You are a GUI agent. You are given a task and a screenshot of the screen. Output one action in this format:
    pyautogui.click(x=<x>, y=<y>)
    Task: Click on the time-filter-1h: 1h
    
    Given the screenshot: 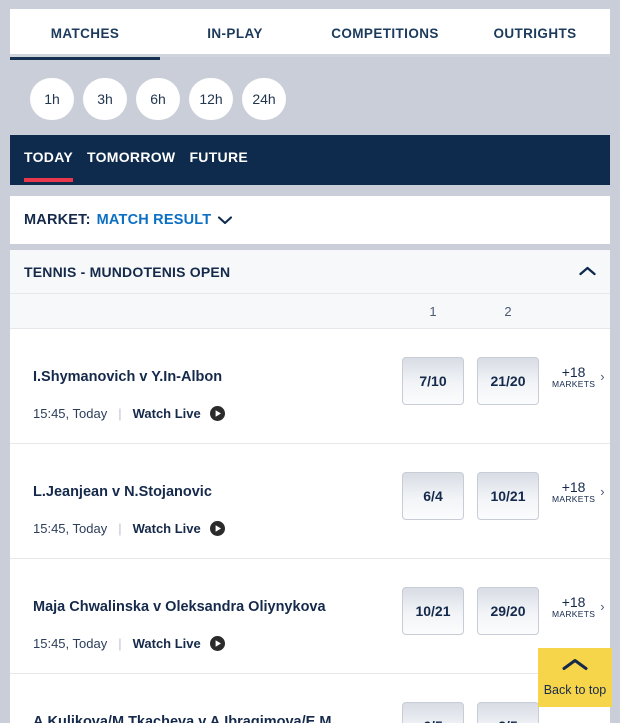 What is the action you would take?
    pyautogui.click(x=52, y=99)
    